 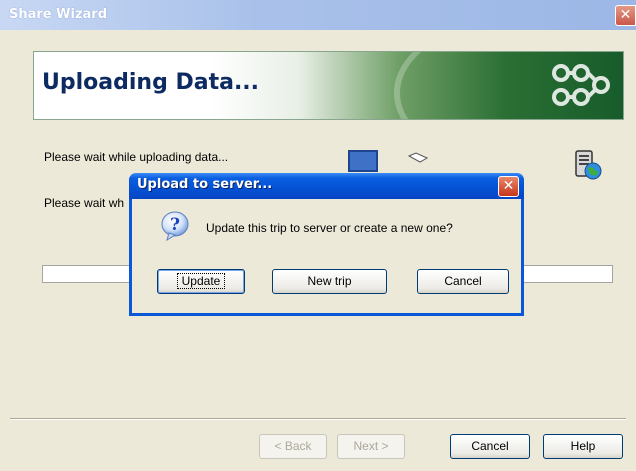 I want to click on back-button: < Back, so click(x=293, y=446).